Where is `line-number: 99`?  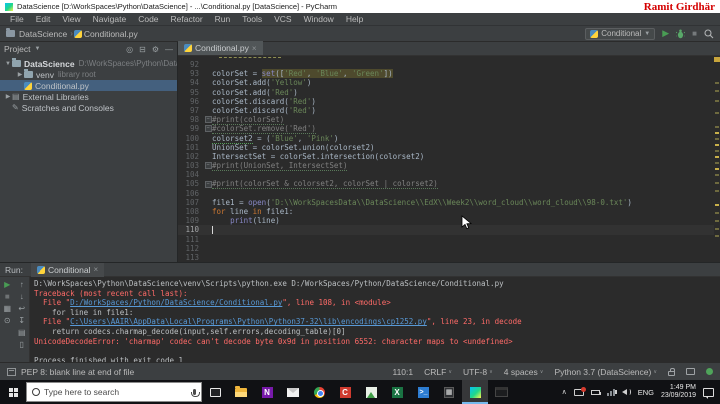 line-number: 99 is located at coordinates (191, 128).